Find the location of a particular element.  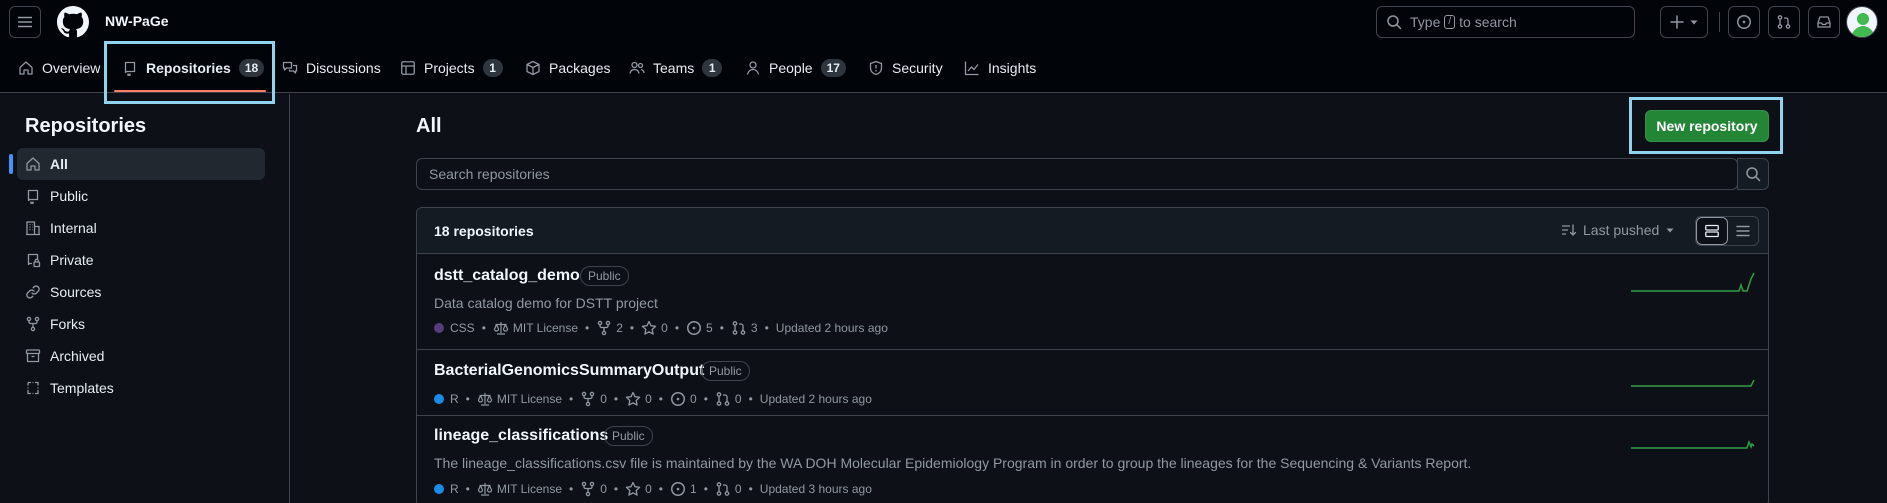

sort-dropdown: Last pushed is located at coordinates (1618, 230).